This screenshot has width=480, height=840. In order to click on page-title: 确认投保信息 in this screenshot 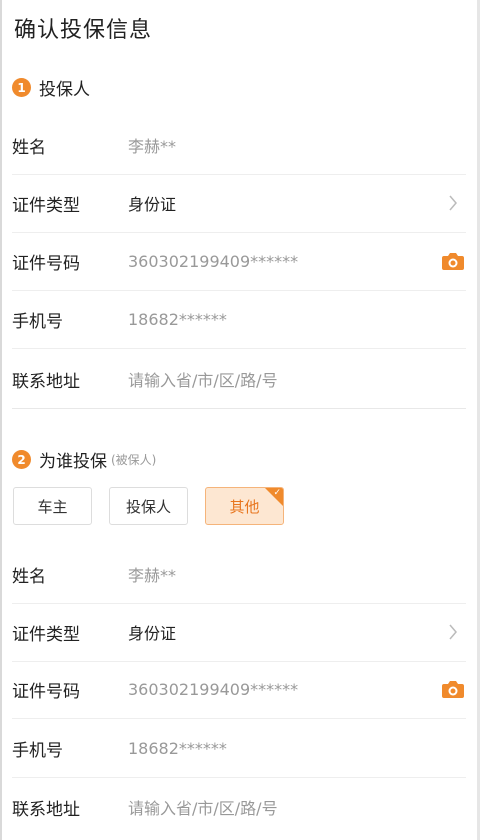, I will do `click(83, 30)`.